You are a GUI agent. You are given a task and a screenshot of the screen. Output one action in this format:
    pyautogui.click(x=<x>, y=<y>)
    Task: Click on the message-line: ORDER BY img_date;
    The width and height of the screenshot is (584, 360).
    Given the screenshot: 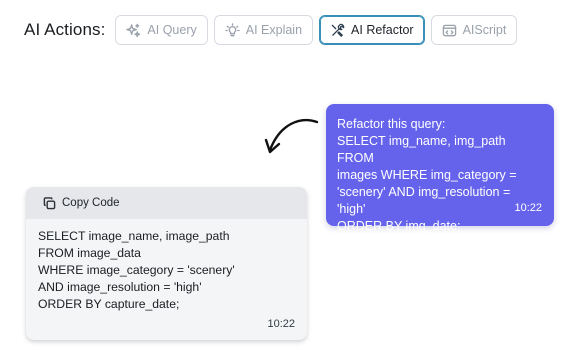 What is the action you would take?
    pyautogui.click(x=399, y=226)
    